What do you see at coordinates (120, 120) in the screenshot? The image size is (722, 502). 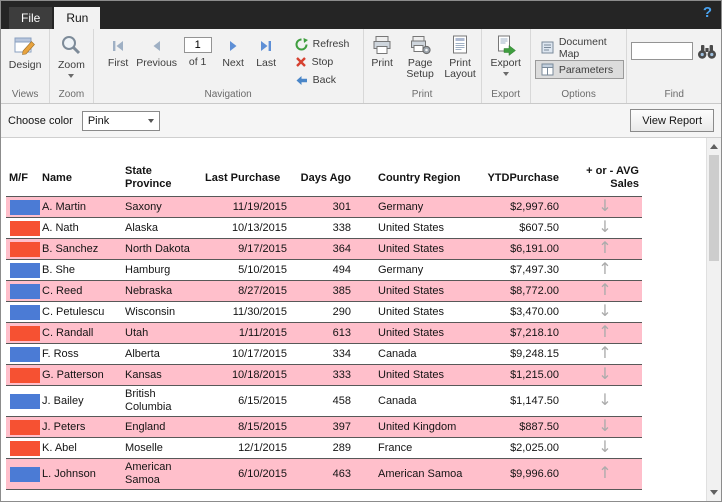 I see `color-select: Pink` at bounding box center [120, 120].